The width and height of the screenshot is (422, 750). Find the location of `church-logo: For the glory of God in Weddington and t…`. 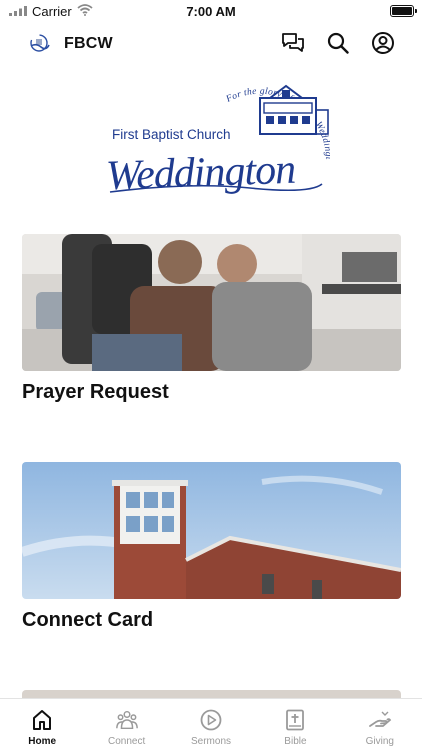

church-logo: For the glory of God in Weddington and t… is located at coordinates (215, 139).